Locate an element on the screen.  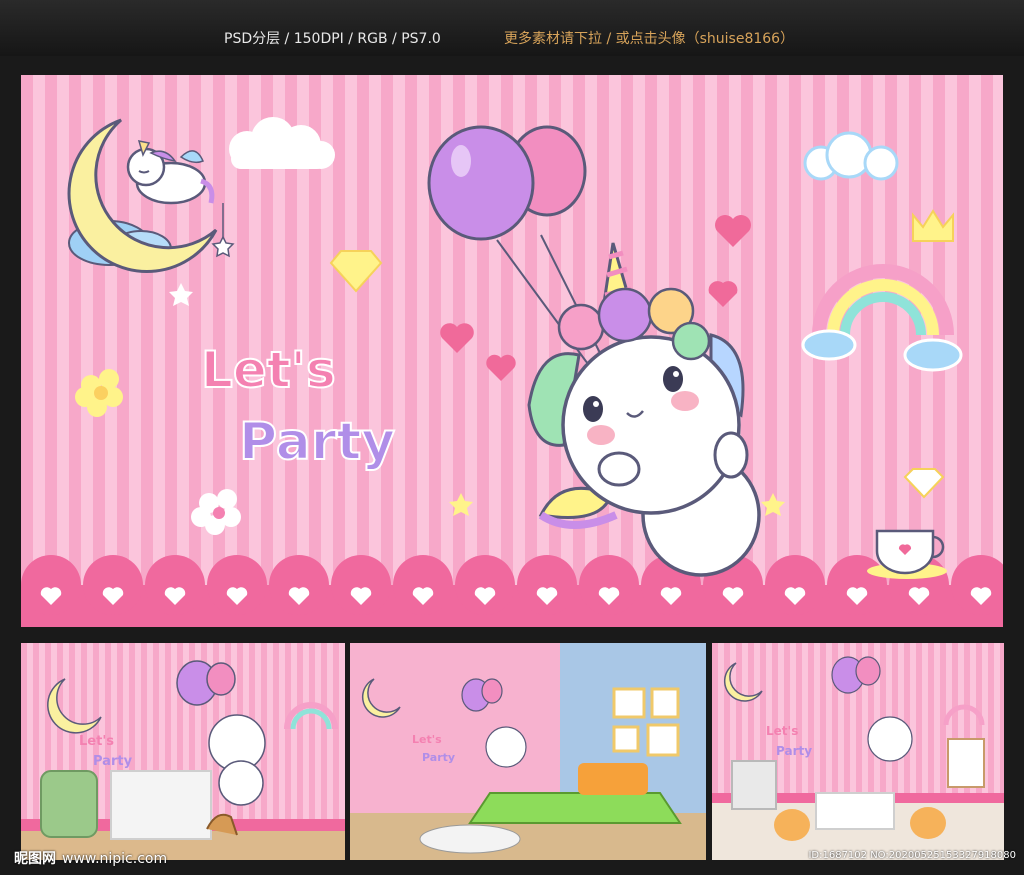
star-icon is located at coordinates (181, 294).